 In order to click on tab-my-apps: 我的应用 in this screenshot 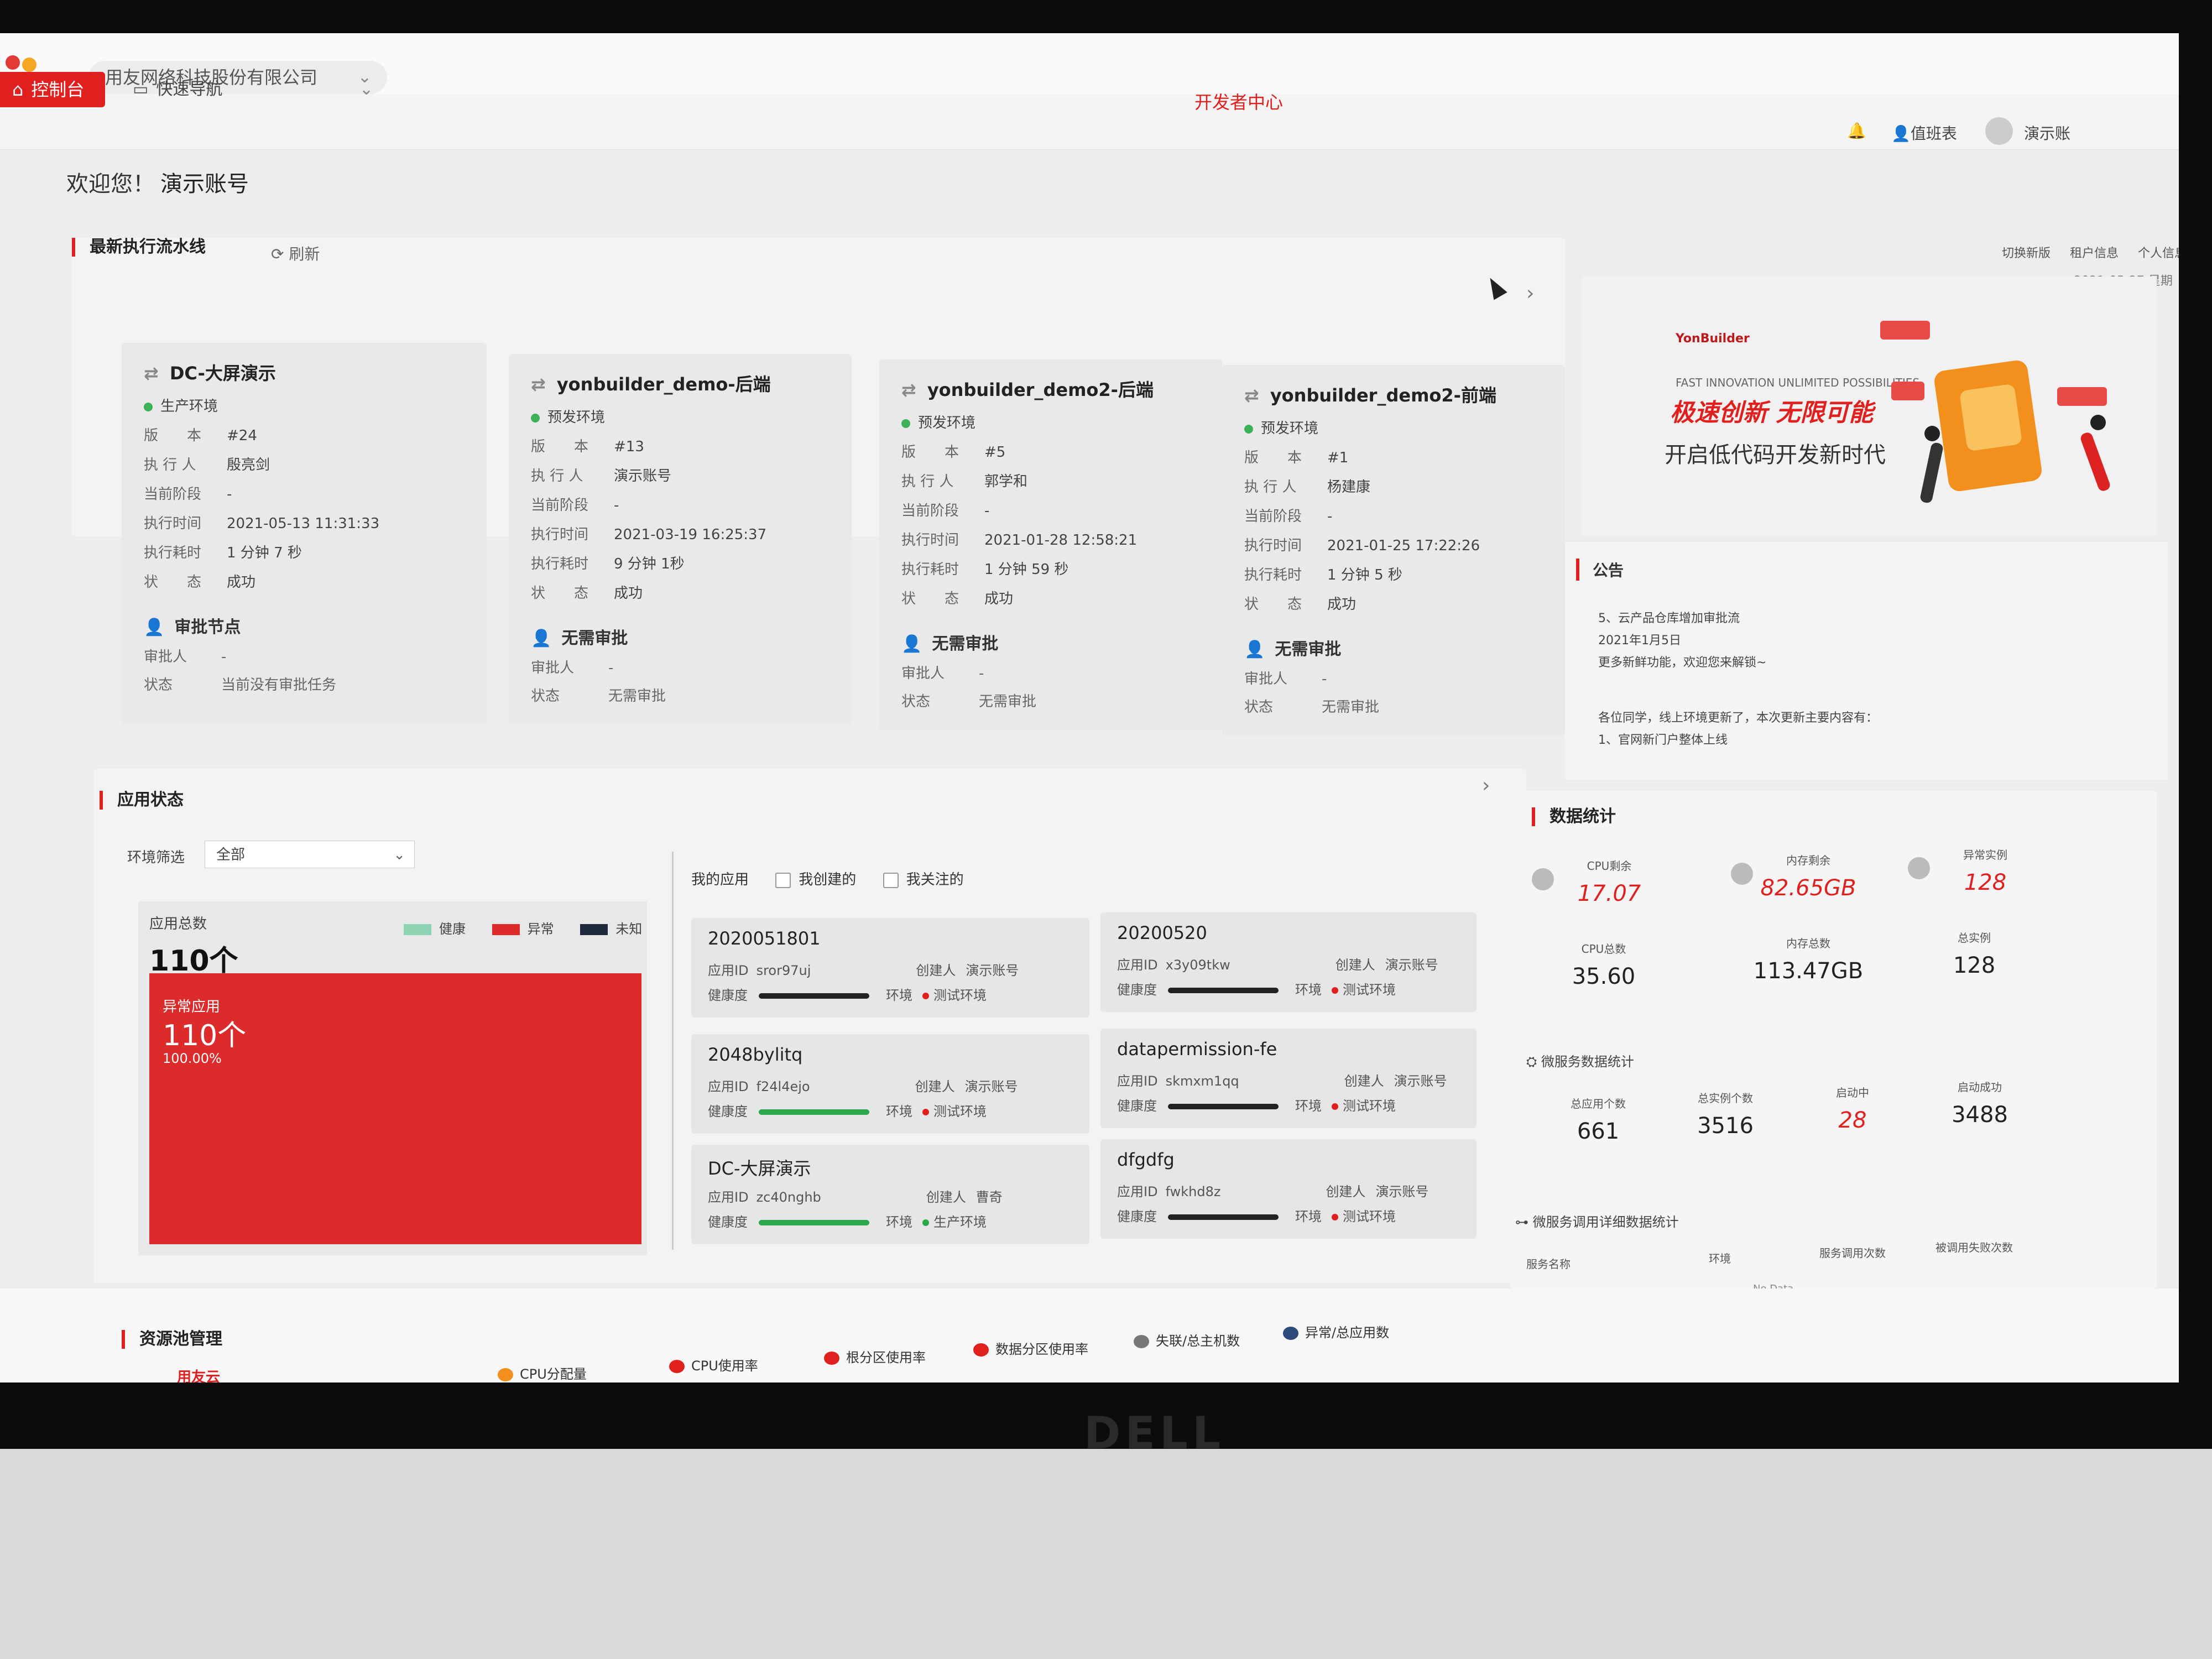, I will do `click(720, 880)`.